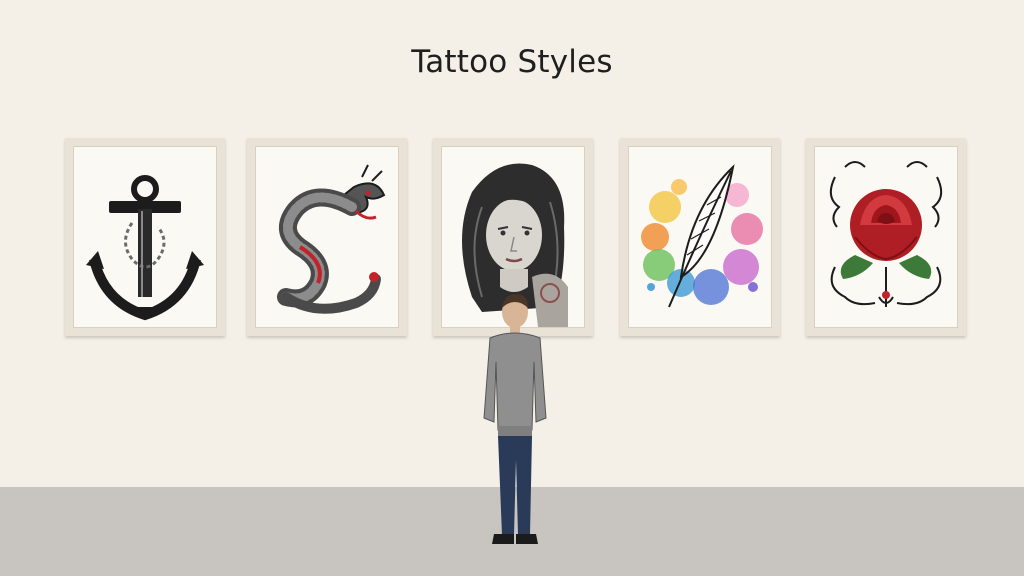 This screenshot has width=1024, height=576. I want to click on frame-anchor, so click(145, 237).